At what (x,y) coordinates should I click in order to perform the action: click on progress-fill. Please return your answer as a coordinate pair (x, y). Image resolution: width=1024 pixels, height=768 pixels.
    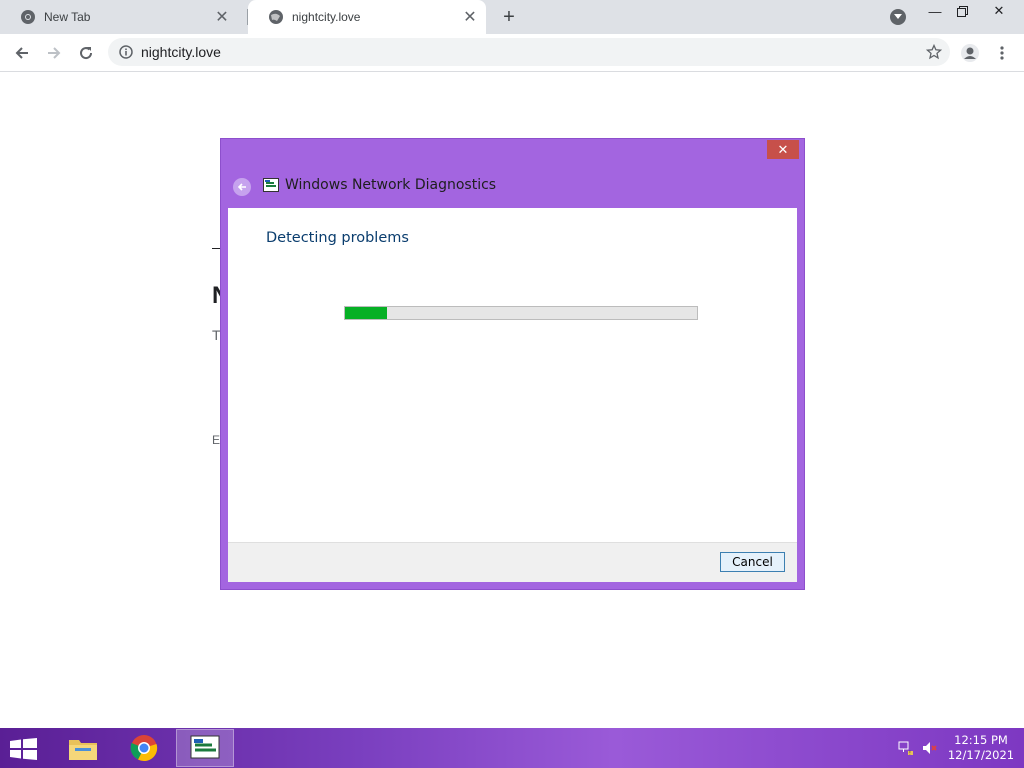
    Looking at the image, I should click on (366, 313).